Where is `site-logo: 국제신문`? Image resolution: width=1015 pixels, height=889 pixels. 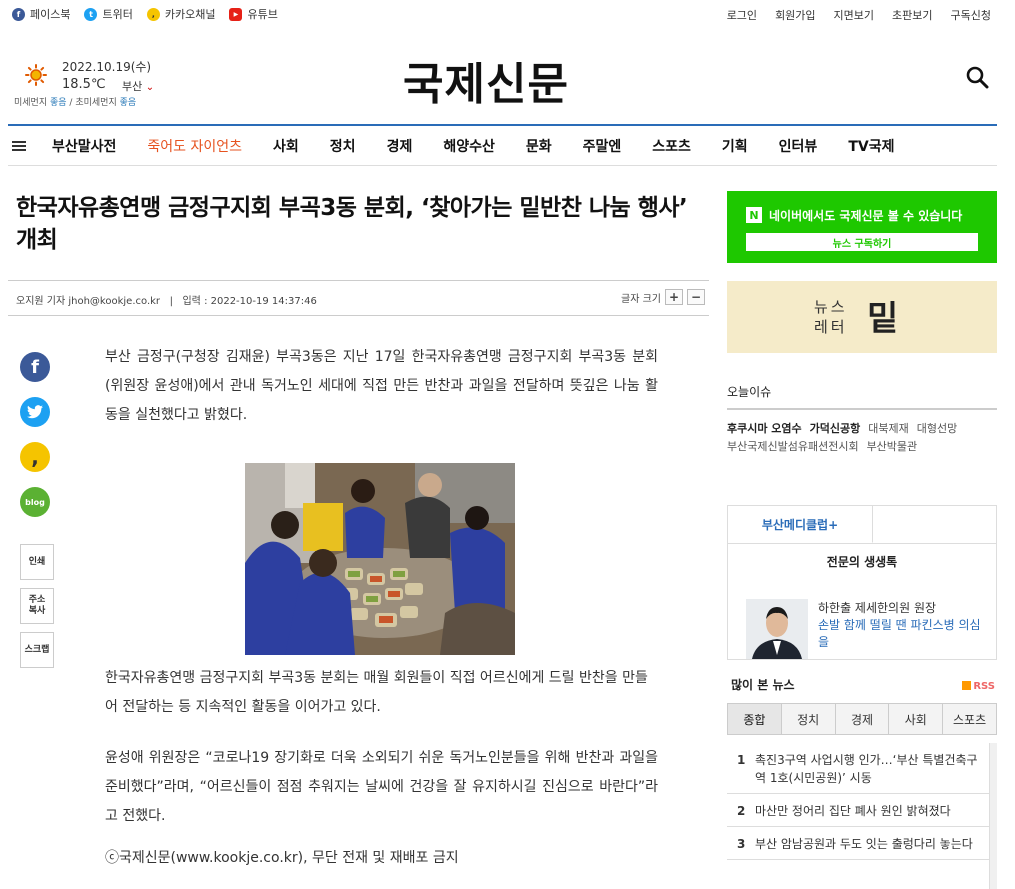 site-logo: 국제신문 is located at coordinates (486, 80).